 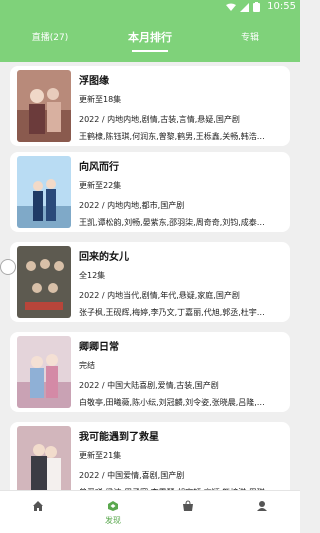 I want to click on drama-meta: 2022 / 内地当代,剧情,年代,悬疑,家庭,国产剧, so click(x=159, y=295).